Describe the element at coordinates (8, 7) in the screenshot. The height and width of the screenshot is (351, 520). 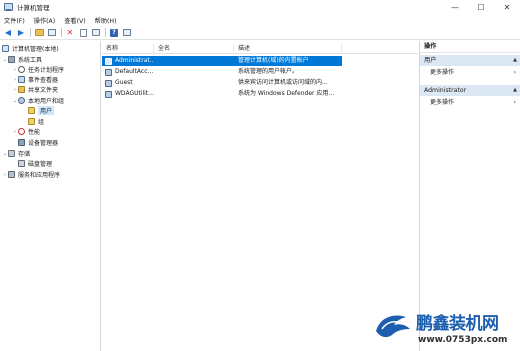
I see `computer-management-icon` at that location.